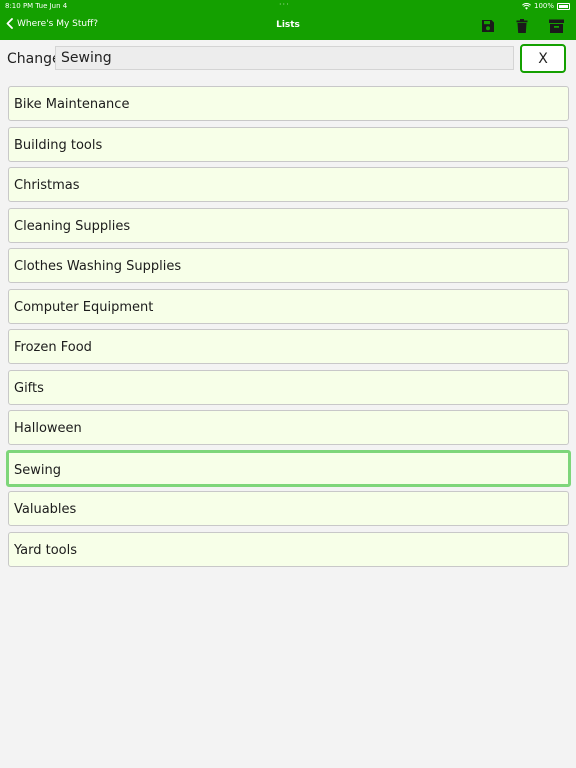 The image size is (576, 768). I want to click on list-item: Christmas, so click(288, 184).